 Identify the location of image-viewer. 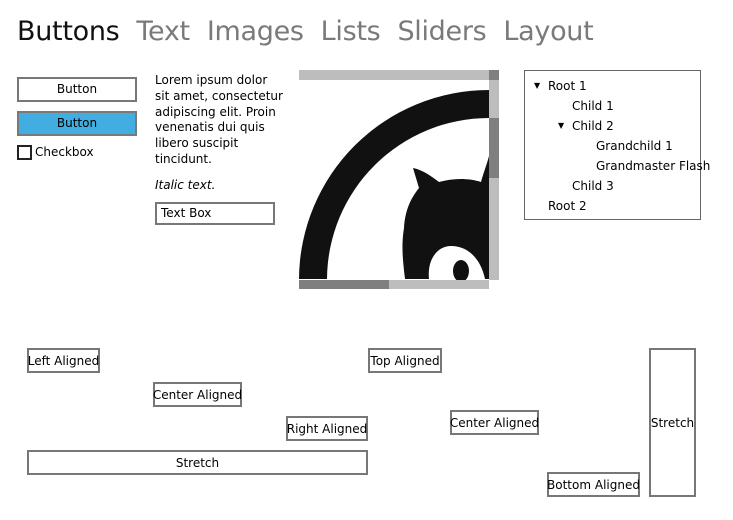
(400, 180).